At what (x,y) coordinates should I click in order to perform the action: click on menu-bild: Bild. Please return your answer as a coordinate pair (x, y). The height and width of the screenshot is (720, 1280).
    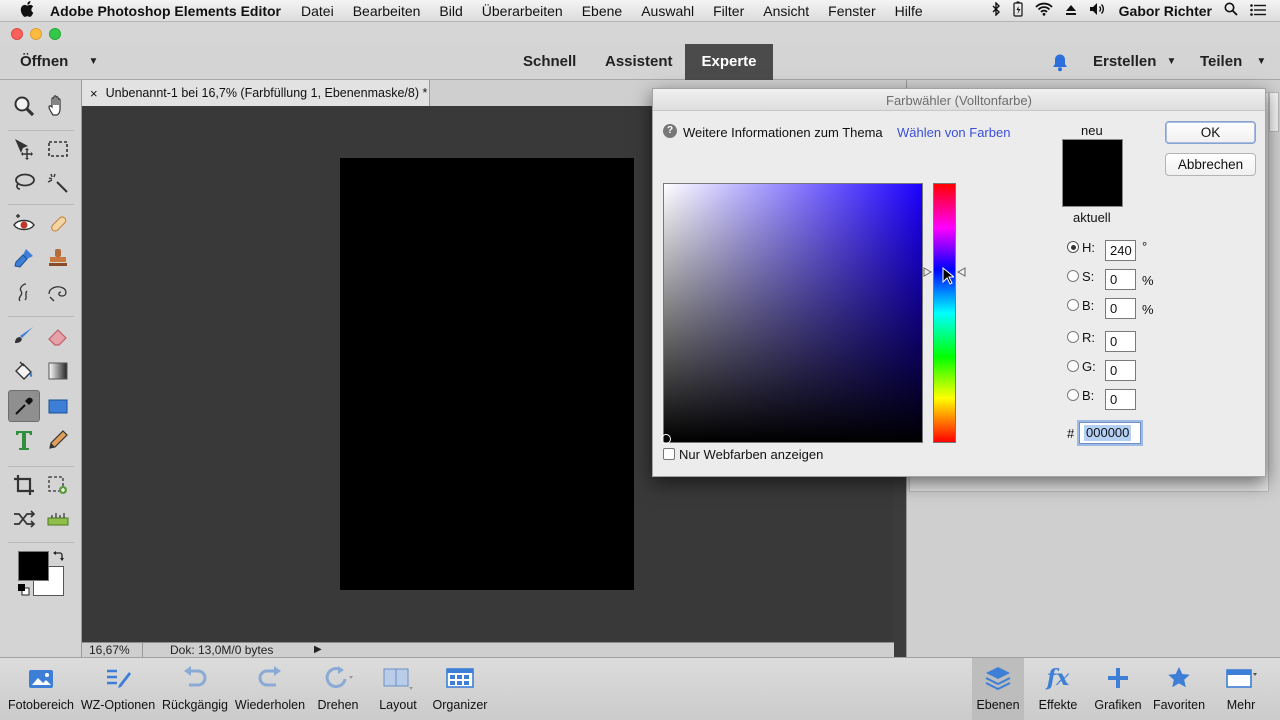
    Looking at the image, I should click on (450, 11).